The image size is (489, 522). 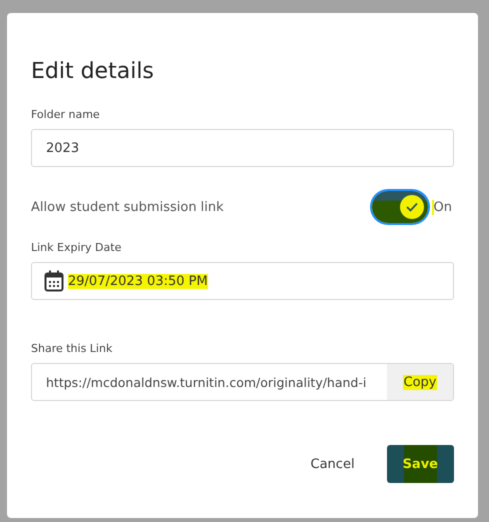 What do you see at coordinates (420, 464) in the screenshot?
I see `save-button: Save` at bounding box center [420, 464].